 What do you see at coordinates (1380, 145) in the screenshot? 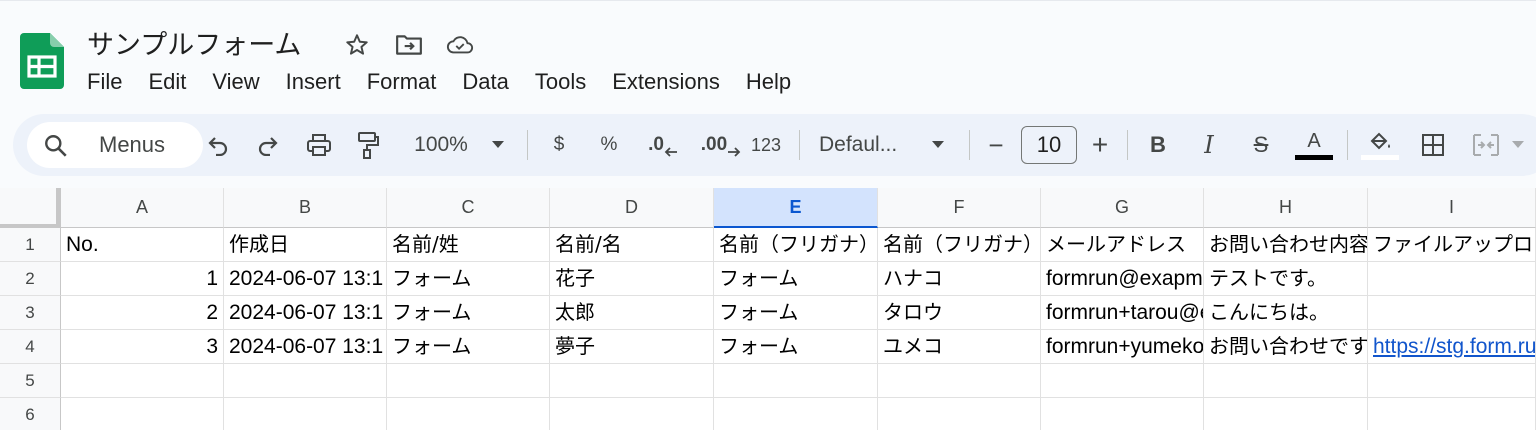
I see `fill-color-button` at bounding box center [1380, 145].